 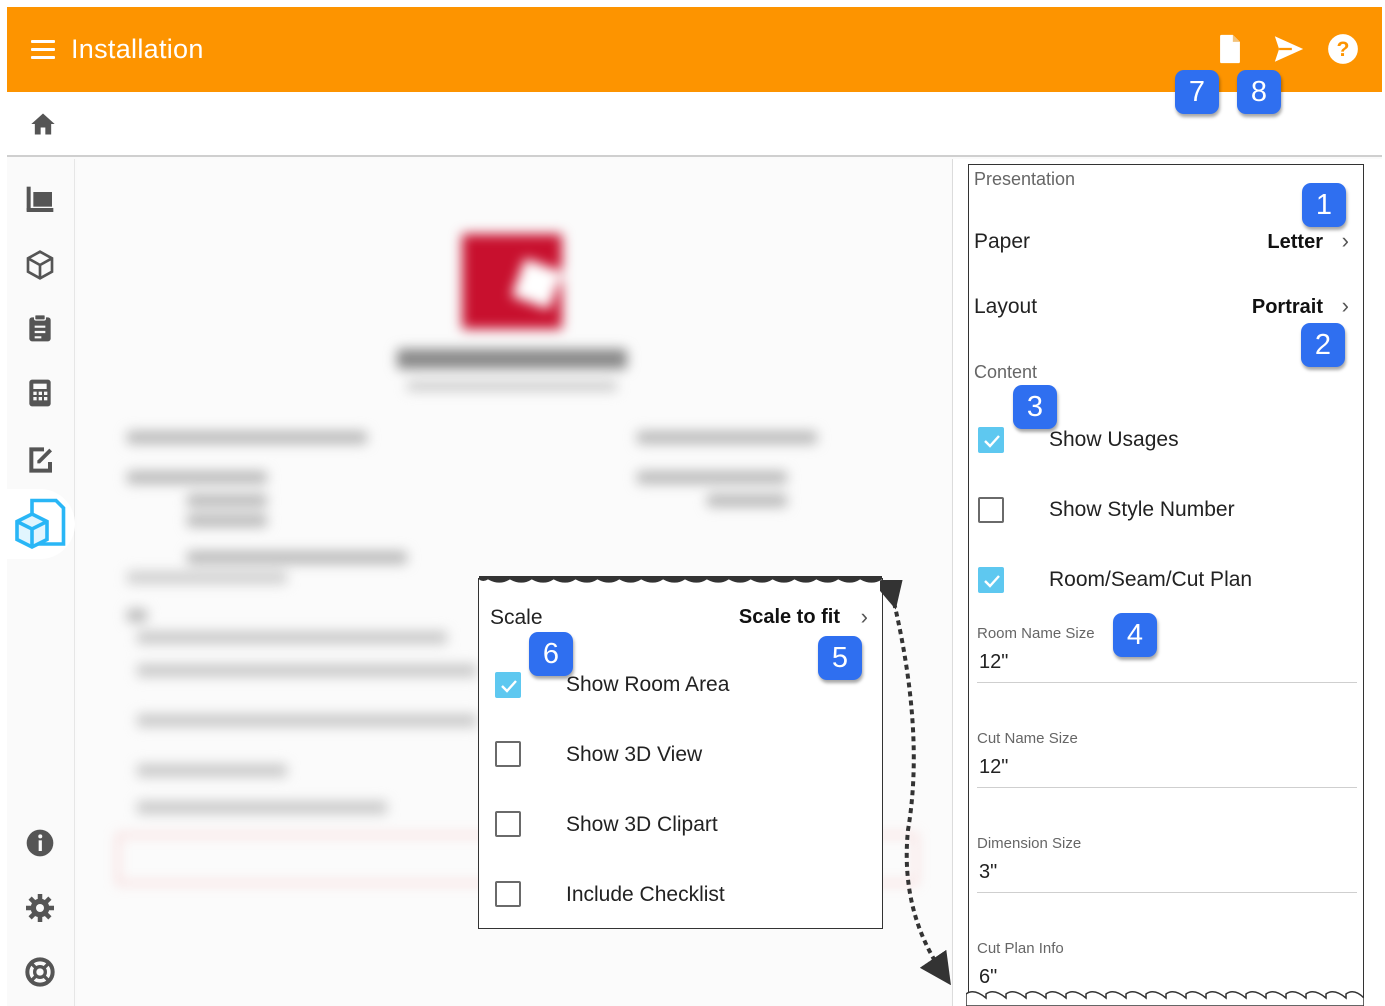 I want to click on room-name-size-value: 12", so click(x=994, y=662).